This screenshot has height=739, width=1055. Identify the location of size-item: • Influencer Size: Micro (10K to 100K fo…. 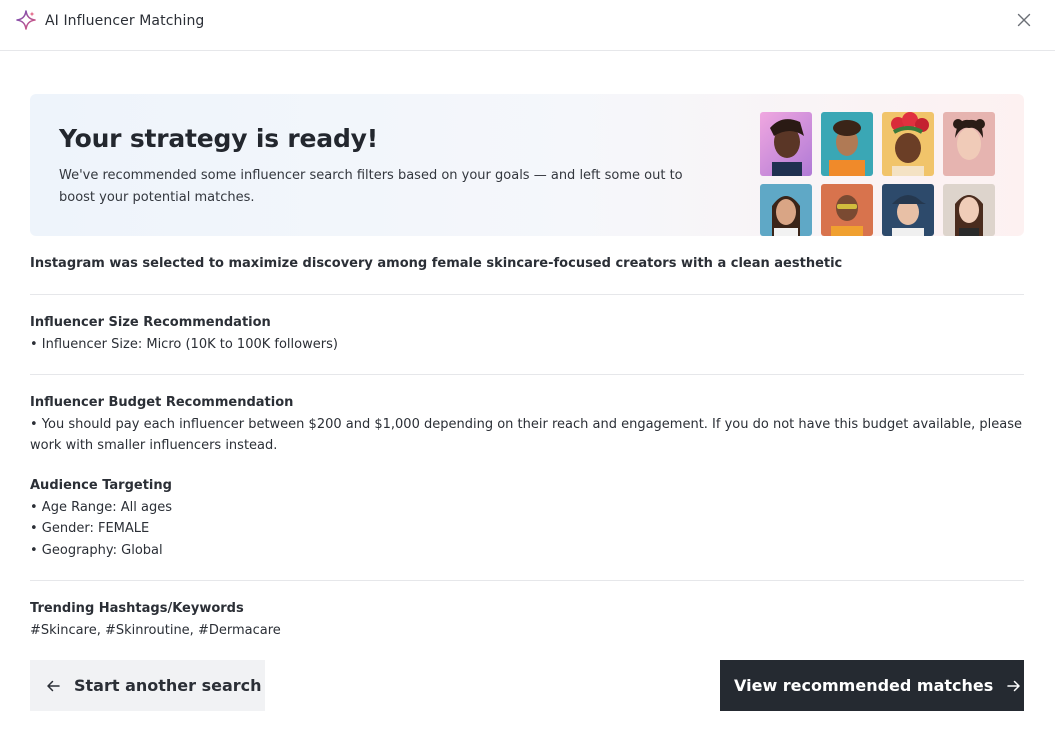
(184, 344).